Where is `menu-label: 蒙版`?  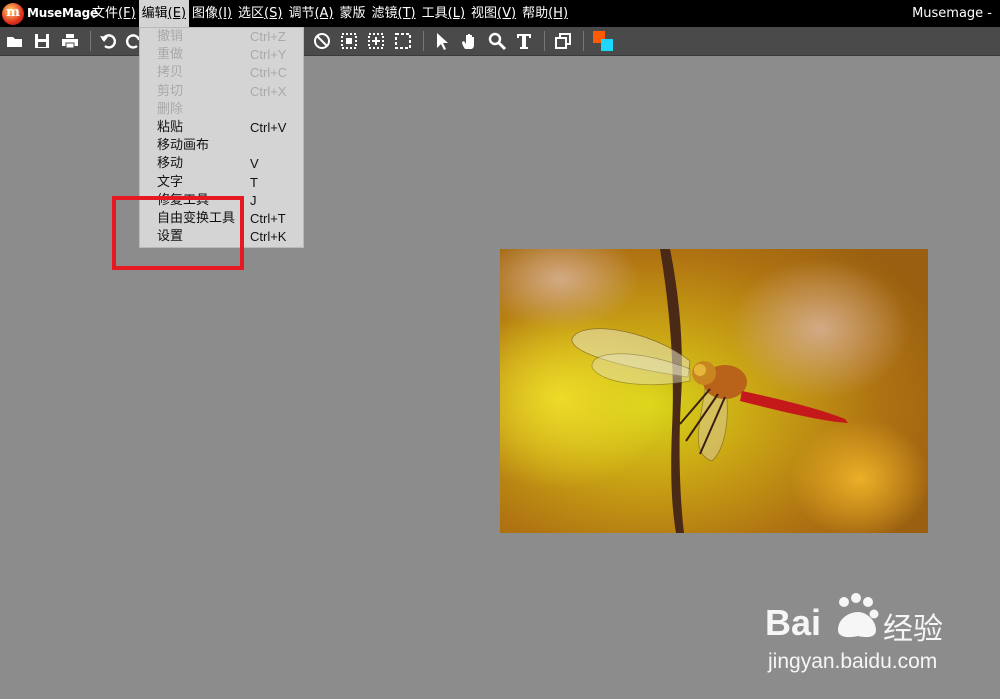
menu-label: 蒙版 is located at coordinates (352, 13).